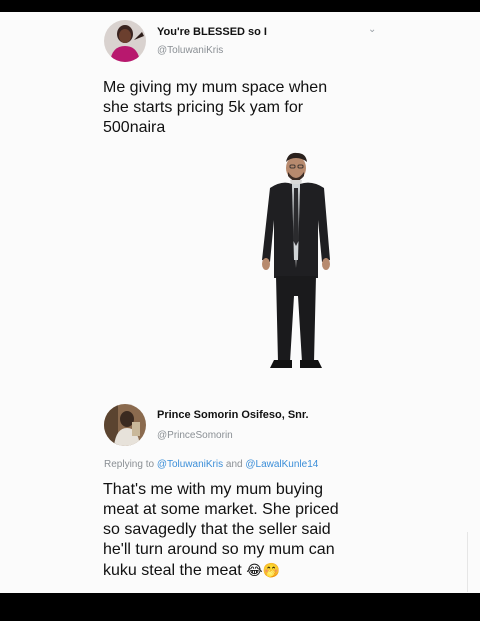  What do you see at coordinates (190, 50) in the screenshot?
I see `user-handle: @ToluwaniKris` at bounding box center [190, 50].